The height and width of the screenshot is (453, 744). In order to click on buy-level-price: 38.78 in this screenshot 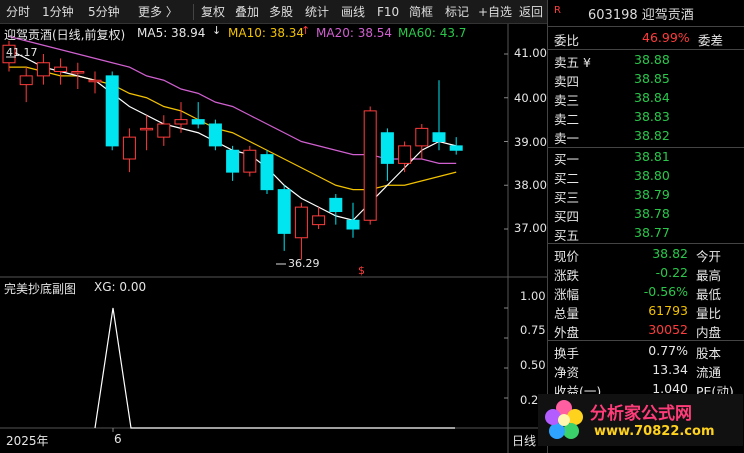, I will do `click(652, 213)`.